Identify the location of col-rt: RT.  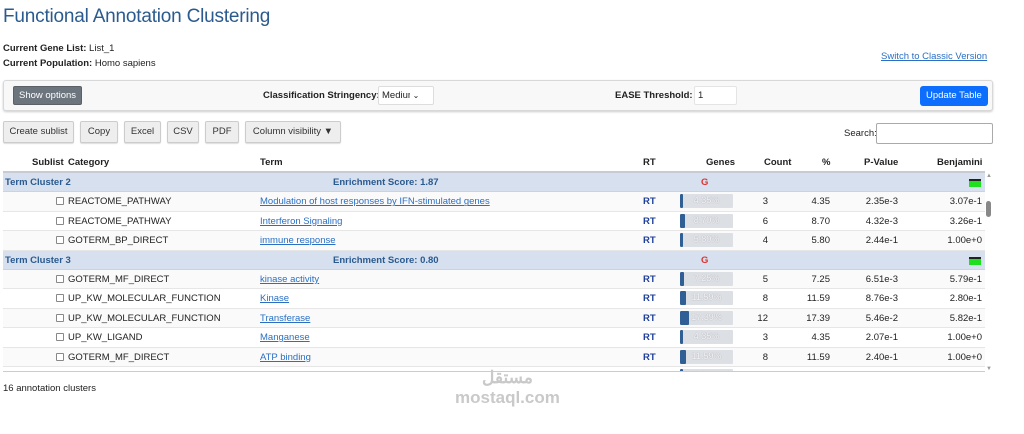
(649, 162).